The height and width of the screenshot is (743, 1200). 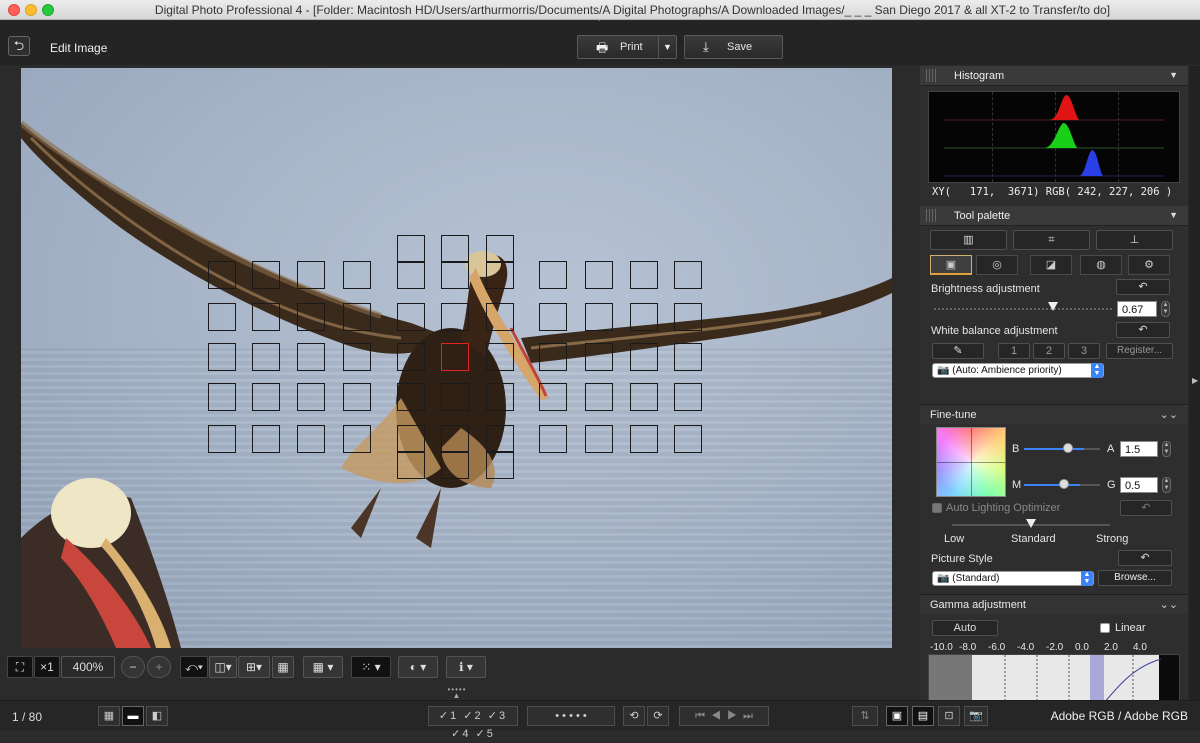 What do you see at coordinates (923, 716) in the screenshot?
I see `histogram-icon: ▤` at bounding box center [923, 716].